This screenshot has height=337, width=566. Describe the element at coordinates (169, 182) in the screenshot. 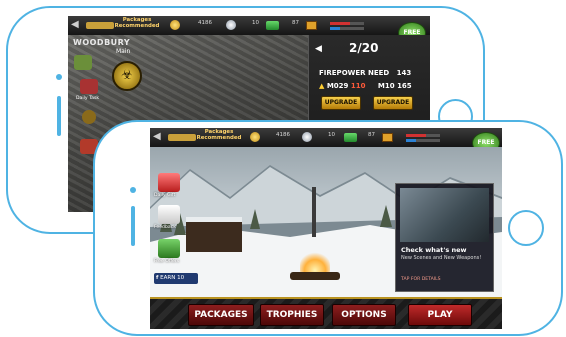

I see `daily-gift-icon` at that location.